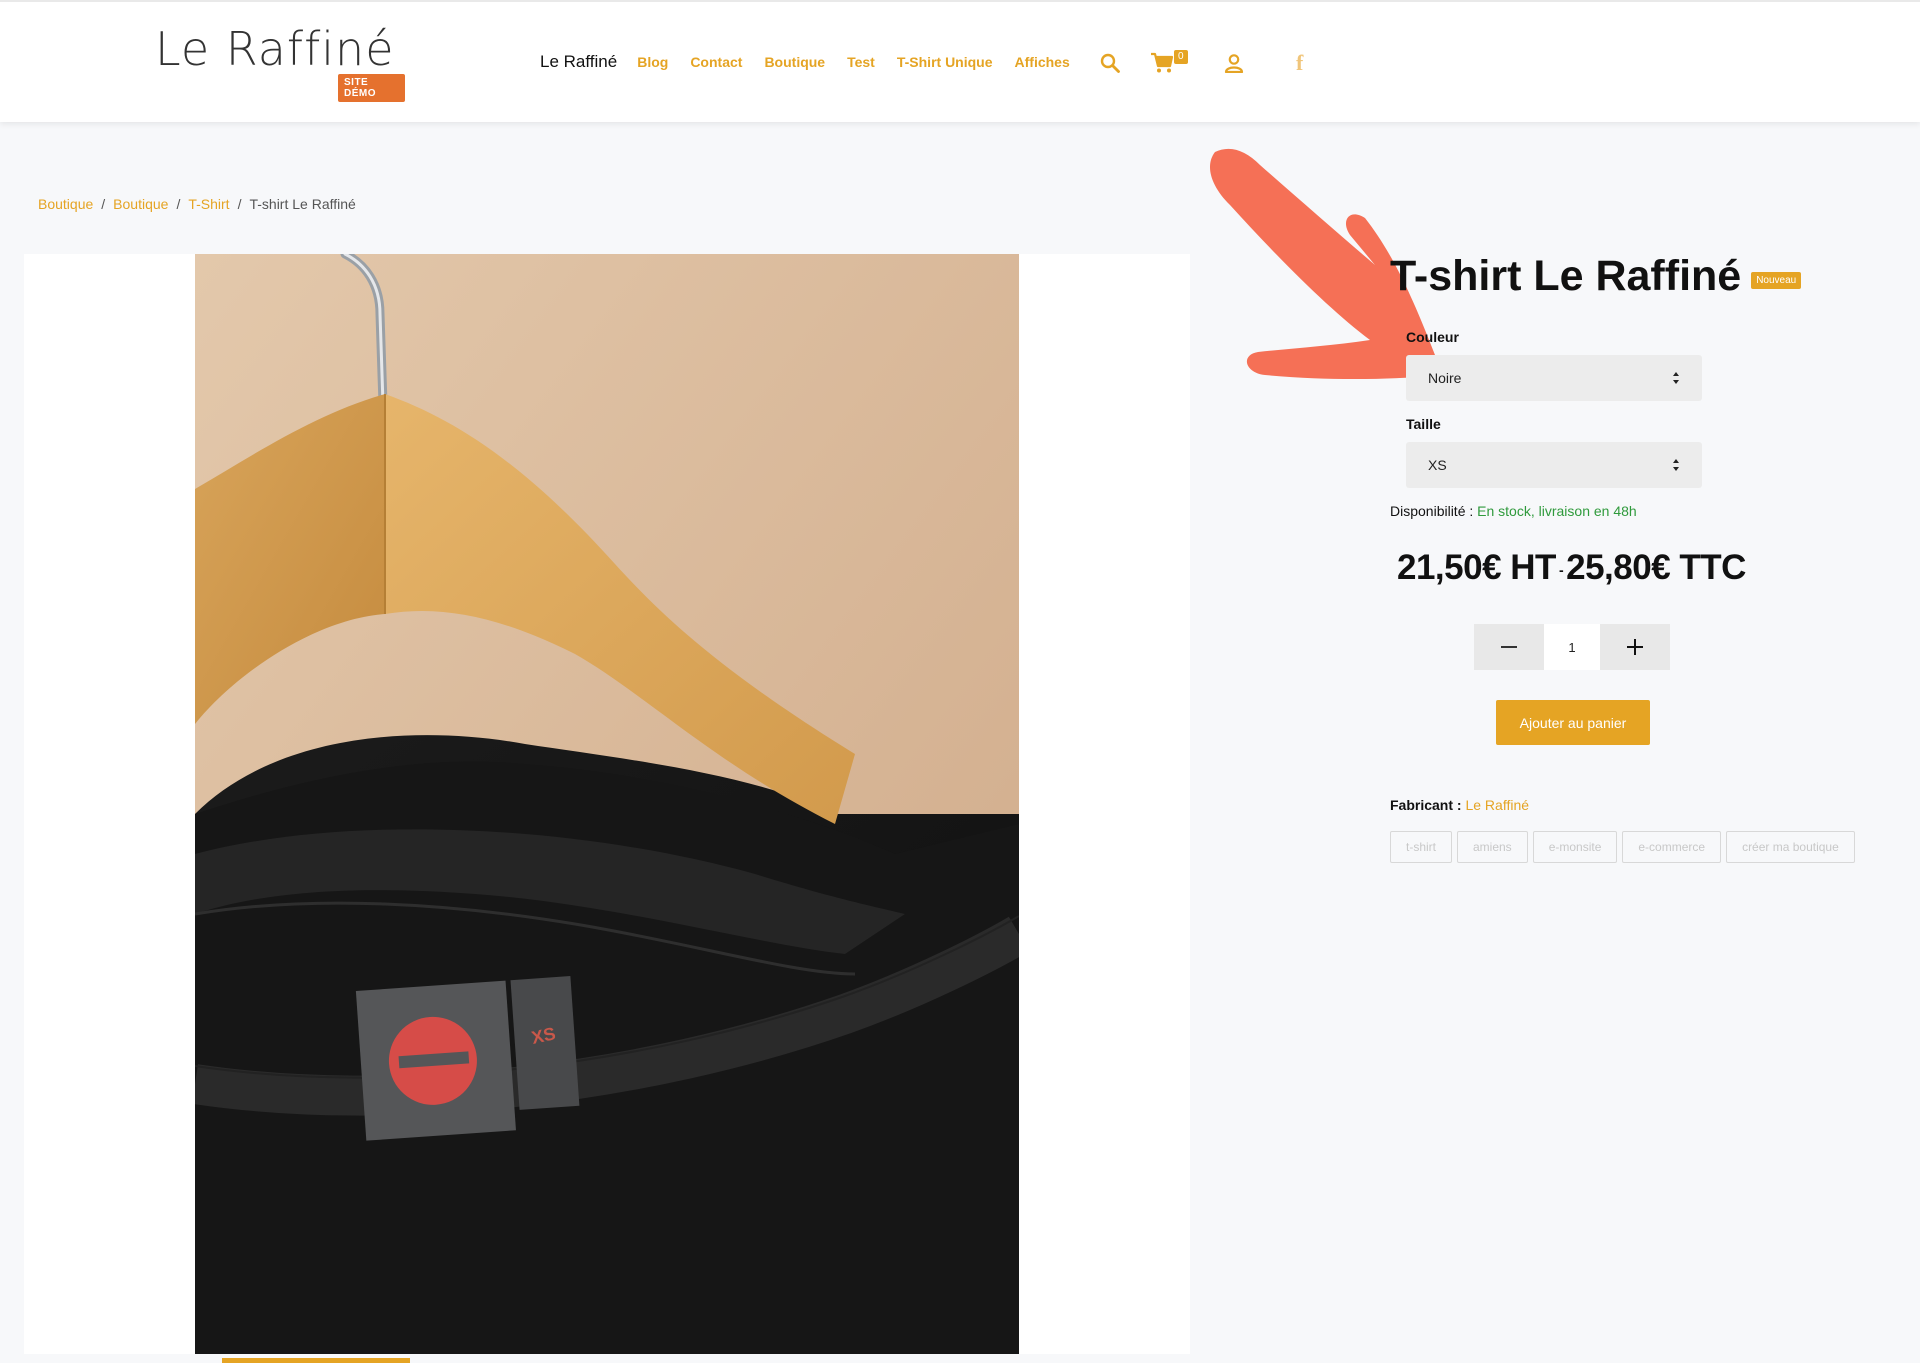 This screenshot has height=1363, width=1920. Describe the element at coordinates (1169, 62) in the screenshot. I see `cart-icon: 0` at that location.